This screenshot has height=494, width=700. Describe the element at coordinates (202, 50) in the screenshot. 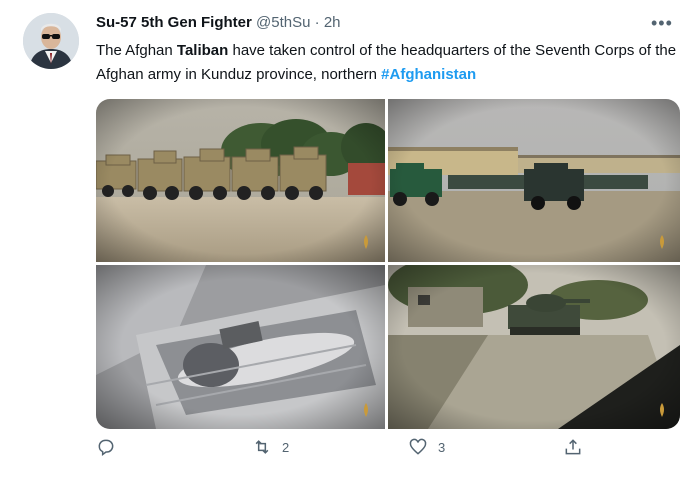

I see `tweet-text-bold: Taliban` at that location.